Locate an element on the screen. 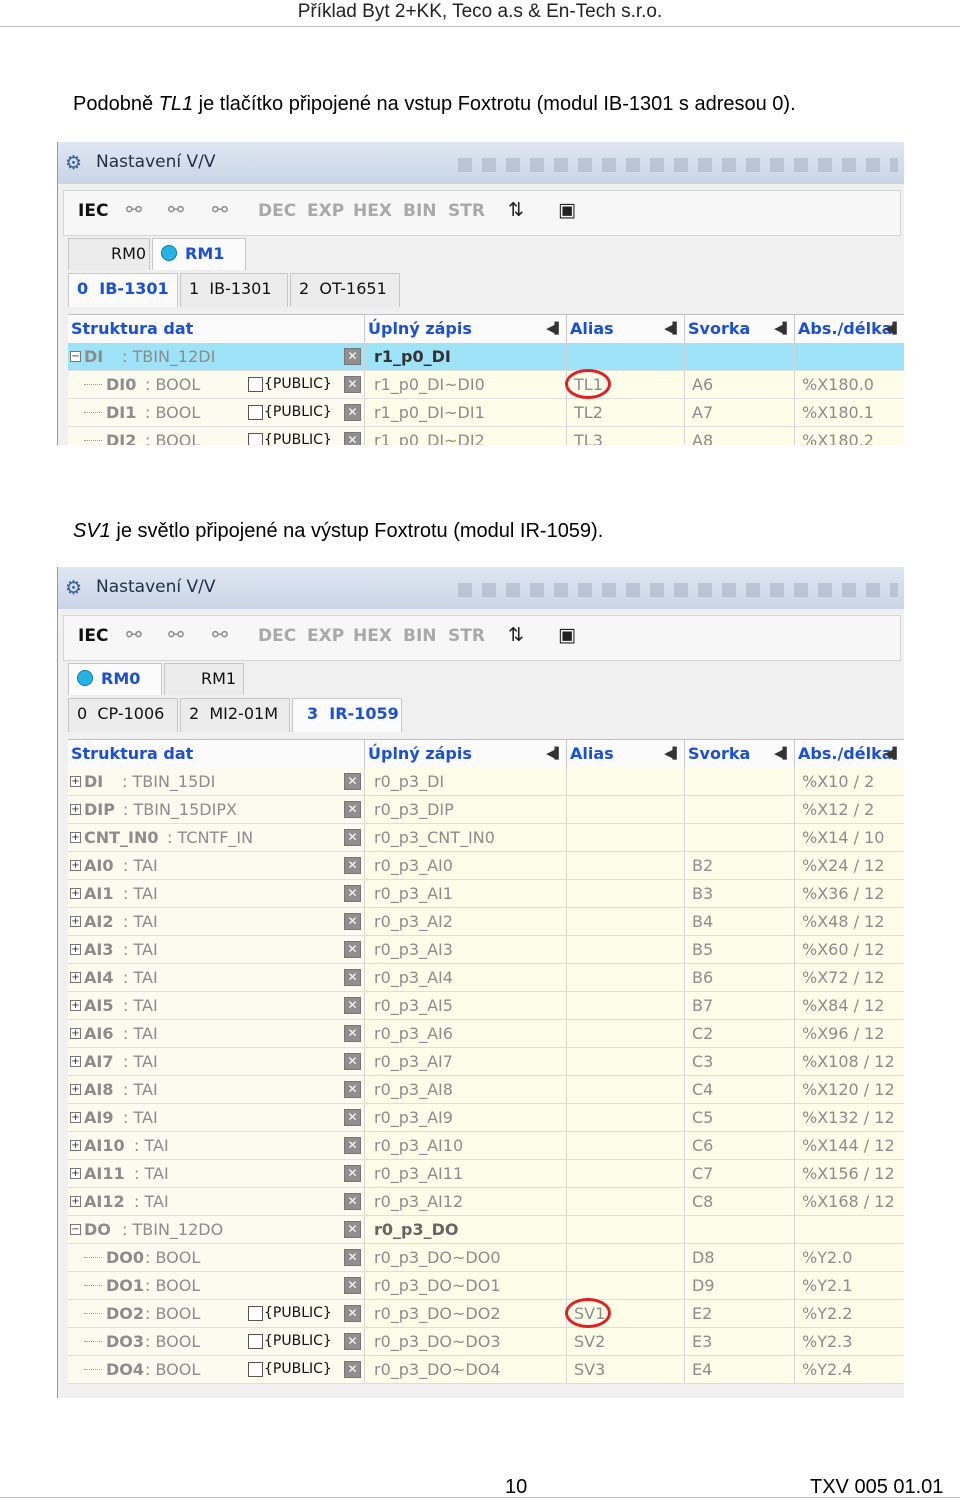 Image resolution: width=960 pixels, height=1501 pixels. exp-button: EXP is located at coordinates (325, 636).